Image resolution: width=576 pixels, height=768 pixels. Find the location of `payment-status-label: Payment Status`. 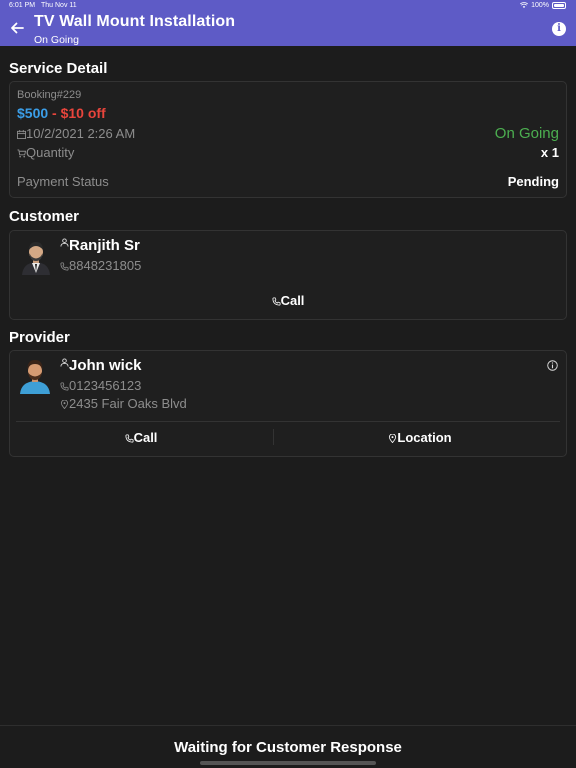

payment-status-label: Payment Status is located at coordinates (63, 181).